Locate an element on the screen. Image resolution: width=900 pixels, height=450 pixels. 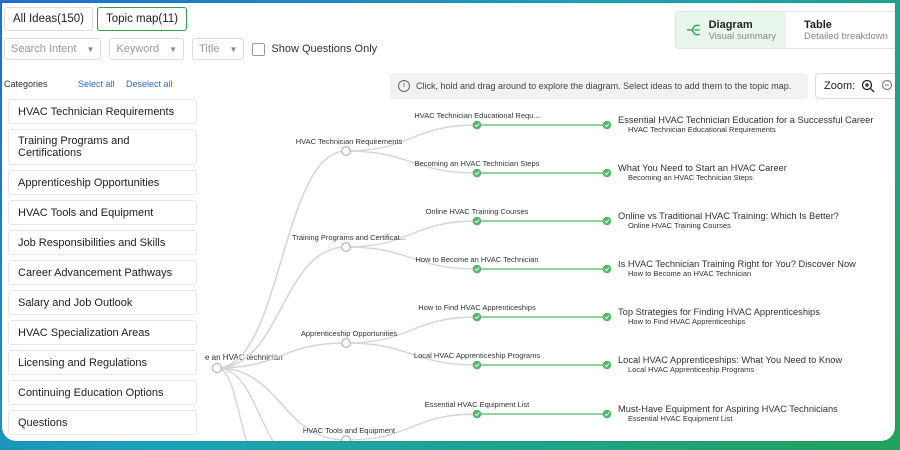
branch-label: HVAC Technician Requirements is located at coordinates (349, 141).